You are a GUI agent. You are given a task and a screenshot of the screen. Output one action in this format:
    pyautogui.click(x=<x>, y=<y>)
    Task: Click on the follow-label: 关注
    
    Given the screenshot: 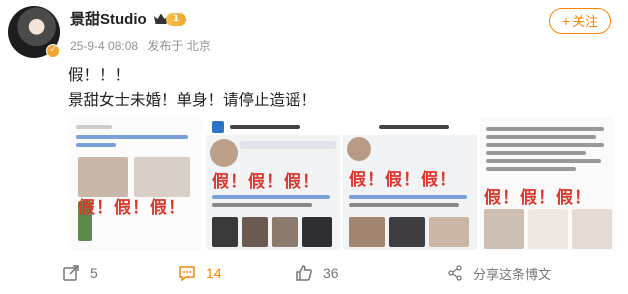 What is the action you would take?
    pyautogui.click(x=585, y=21)
    